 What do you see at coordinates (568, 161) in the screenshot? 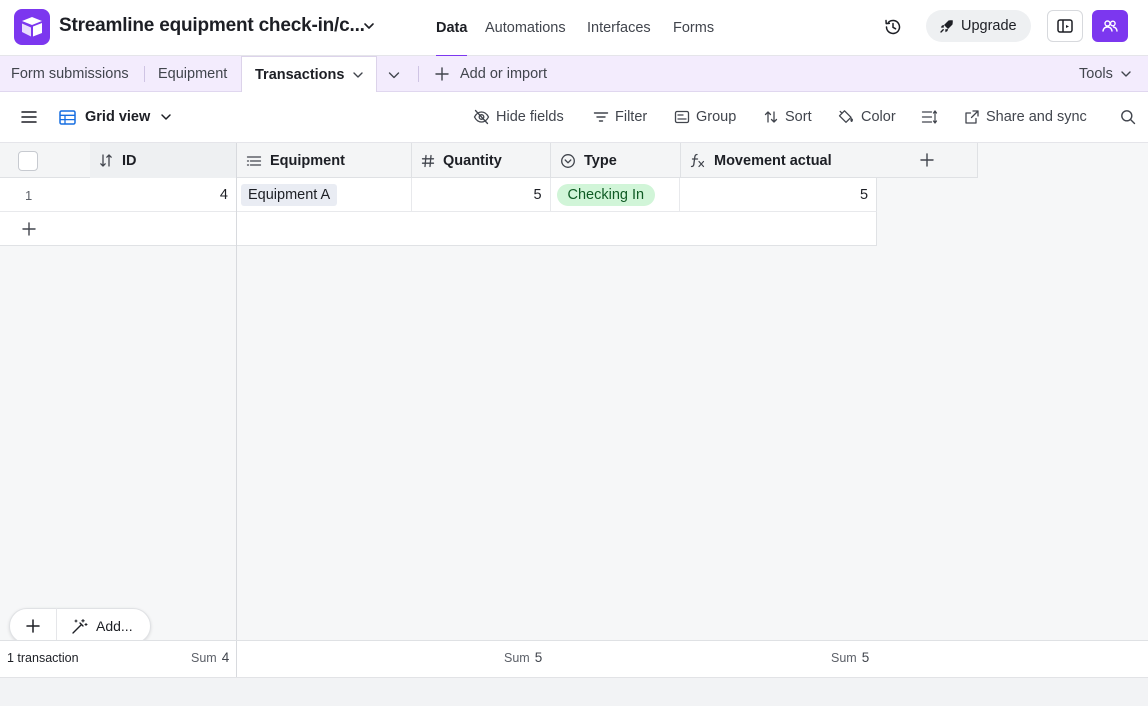
I see `single-select-icon` at bounding box center [568, 161].